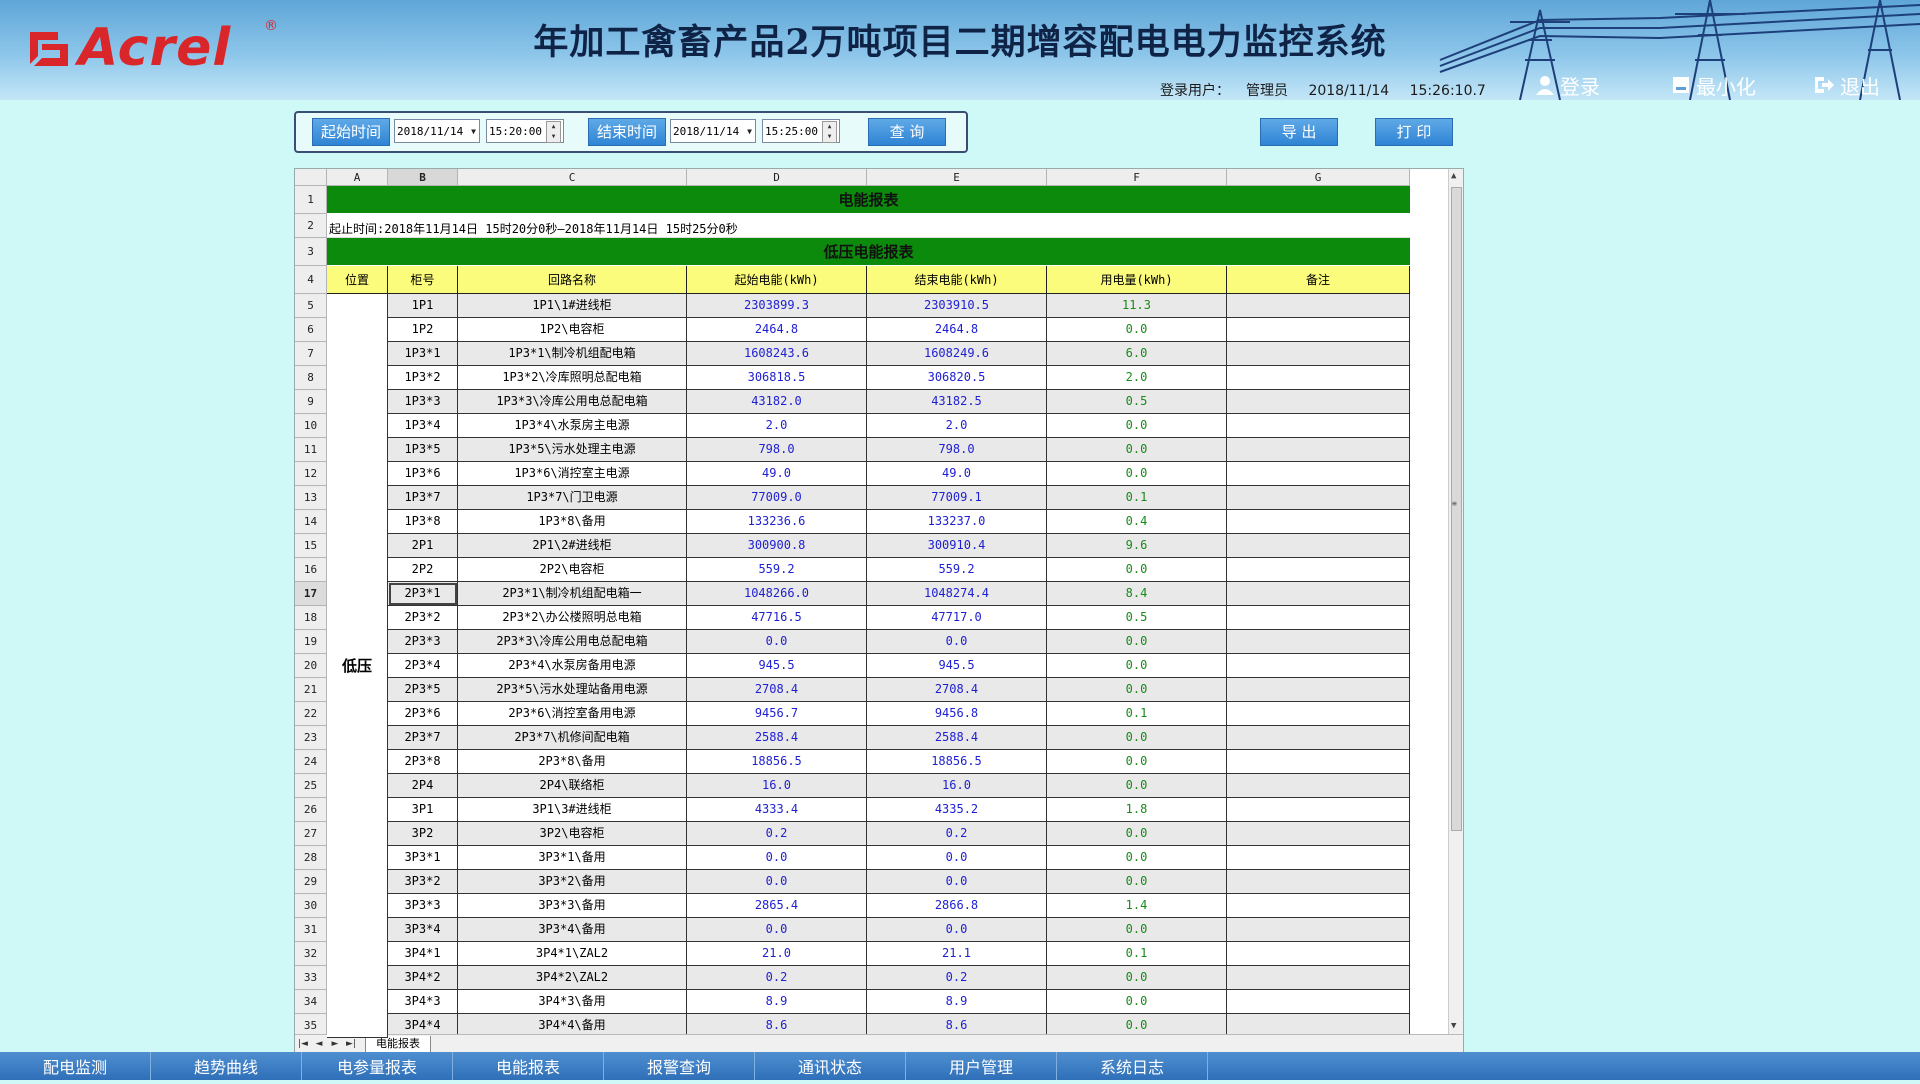 This screenshot has width=1920, height=1084. I want to click on row-header: 10, so click(311, 426).